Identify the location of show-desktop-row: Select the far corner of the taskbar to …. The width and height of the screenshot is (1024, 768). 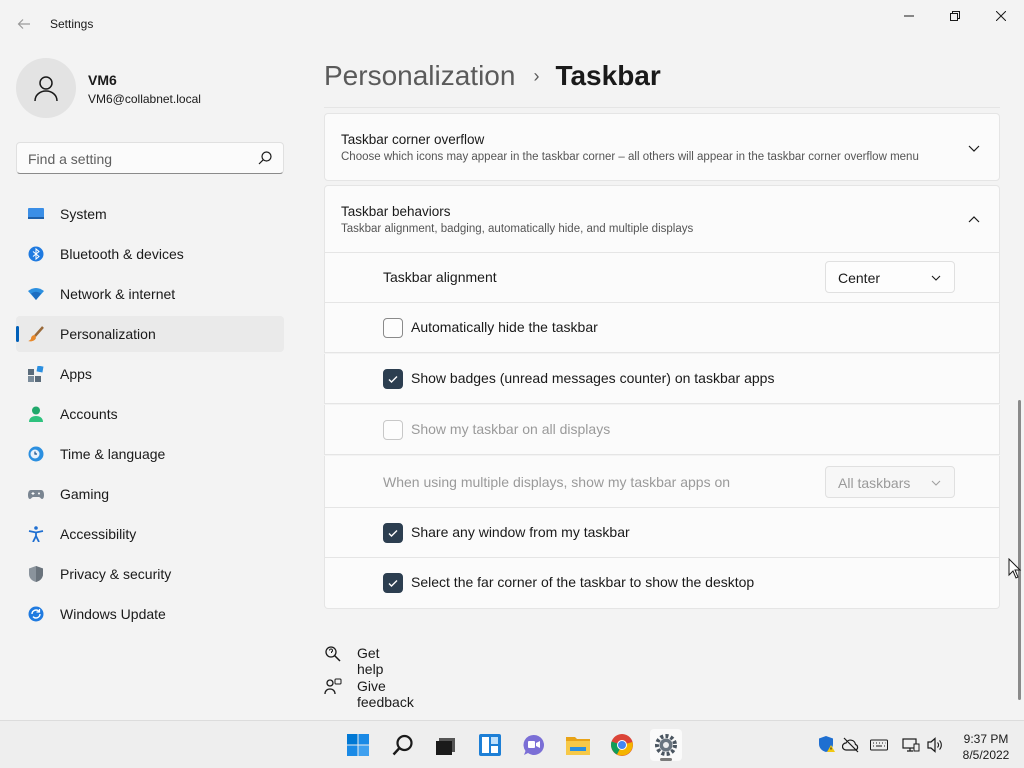
(662, 583).